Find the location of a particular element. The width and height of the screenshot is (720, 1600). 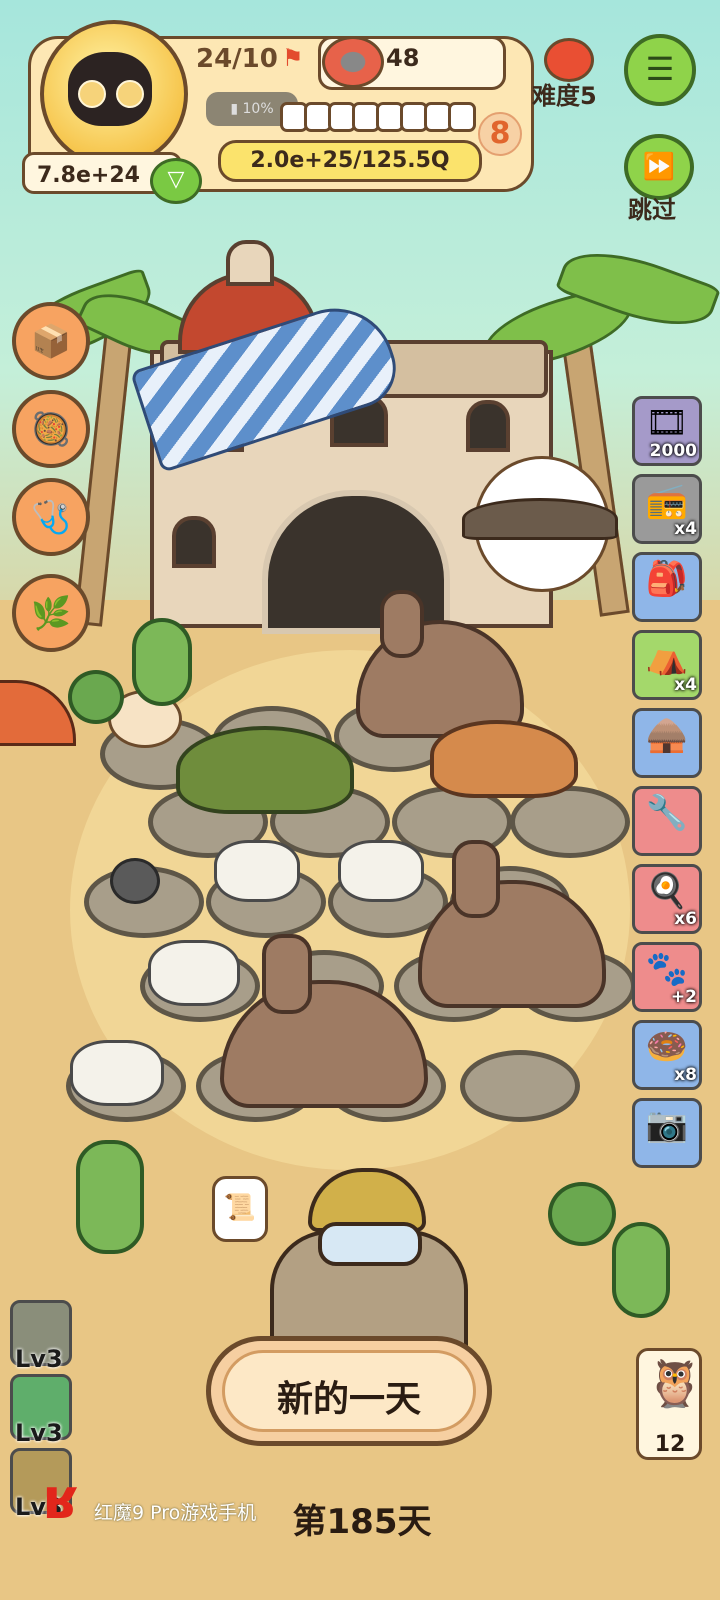

shop-item-walkie-talkie: 📻 x4 is located at coordinates (667, 509).